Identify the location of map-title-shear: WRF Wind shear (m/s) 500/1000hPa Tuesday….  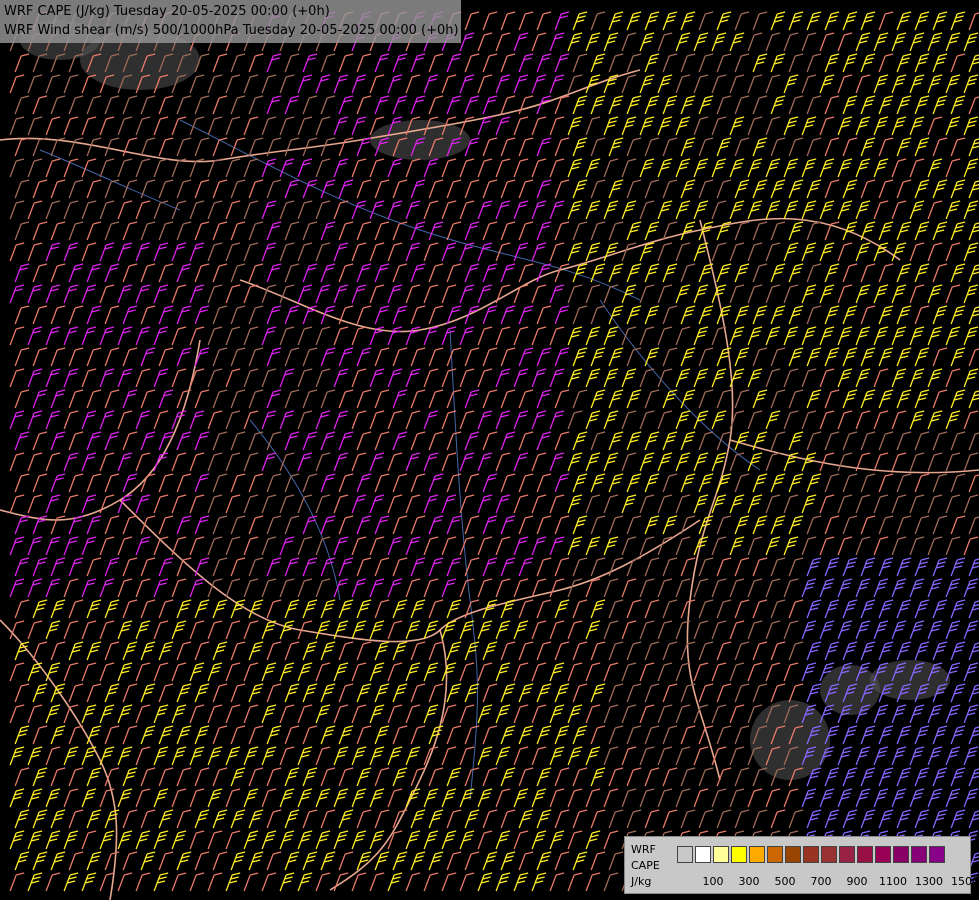
(231, 30).